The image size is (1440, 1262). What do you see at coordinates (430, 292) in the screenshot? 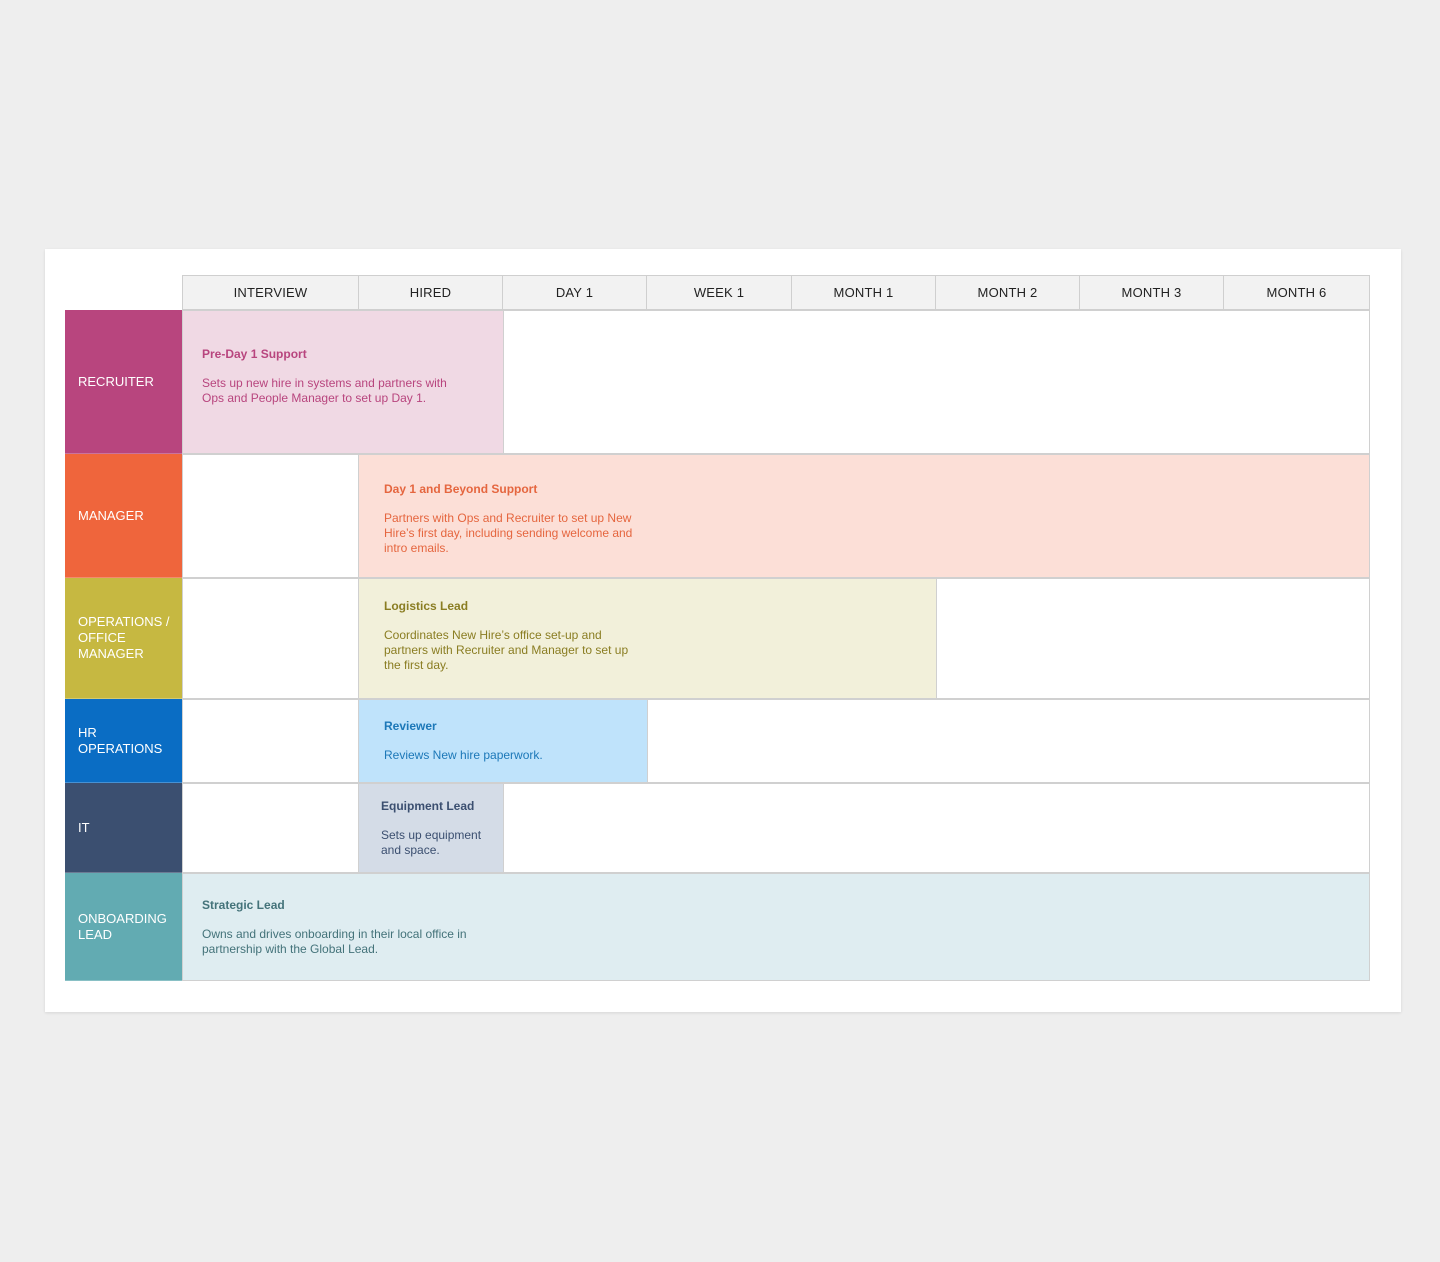
I see `column-header-hired: HIRED` at bounding box center [430, 292].